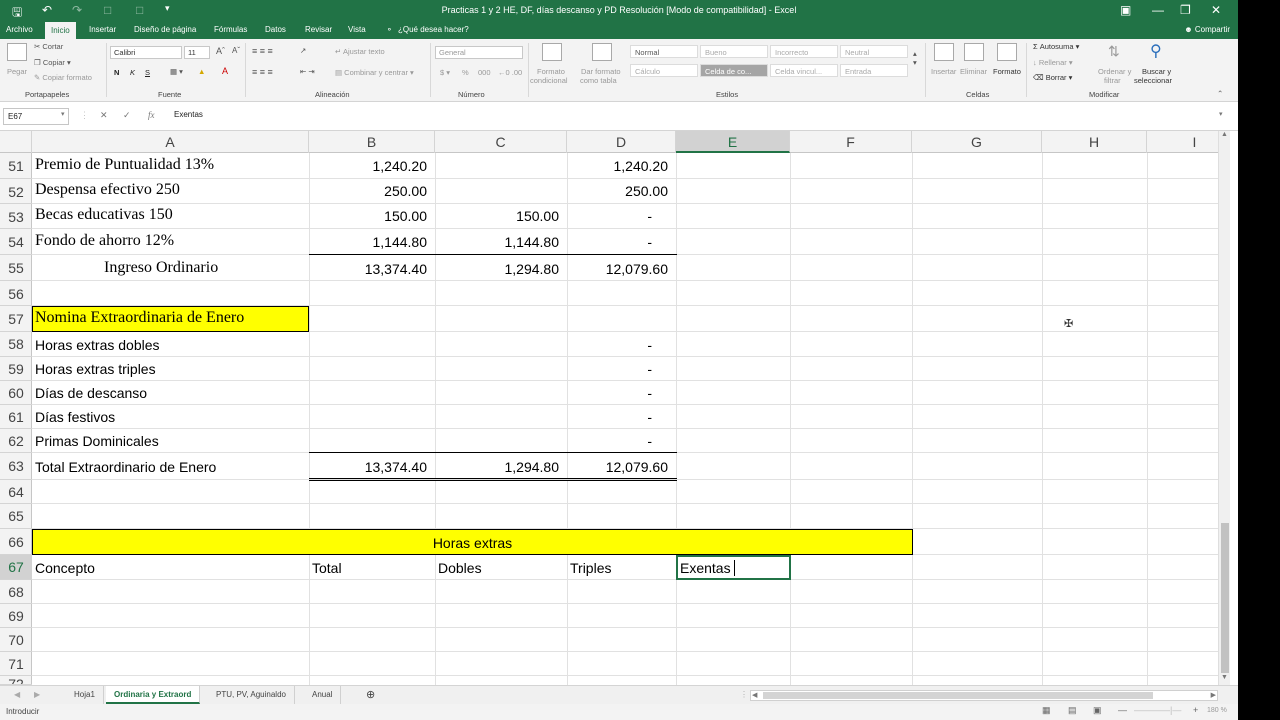  Describe the element at coordinates (16, 344) in the screenshot. I see `row-header: 58` at that location.